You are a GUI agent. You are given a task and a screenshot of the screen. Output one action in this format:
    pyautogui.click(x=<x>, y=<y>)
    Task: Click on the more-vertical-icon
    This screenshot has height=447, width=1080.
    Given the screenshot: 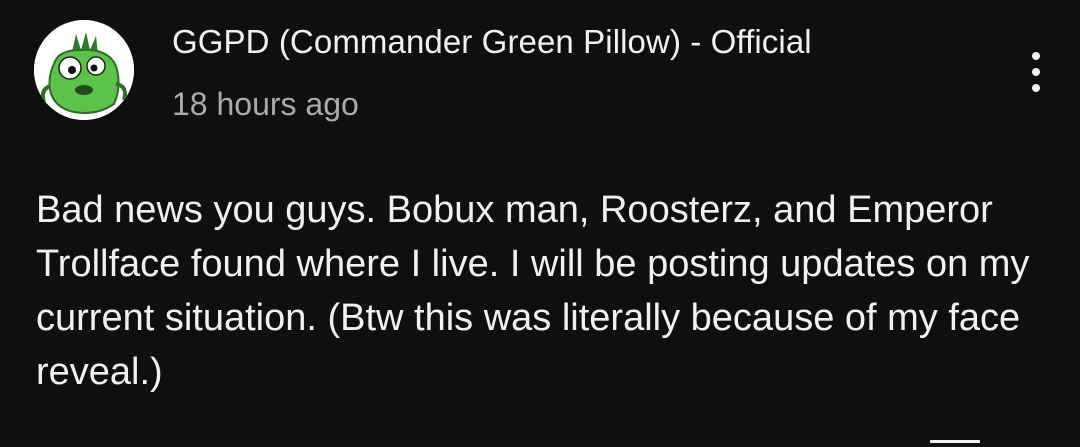 What is the action you would take?
    pyautogui.click(x=1036, y=72)
    